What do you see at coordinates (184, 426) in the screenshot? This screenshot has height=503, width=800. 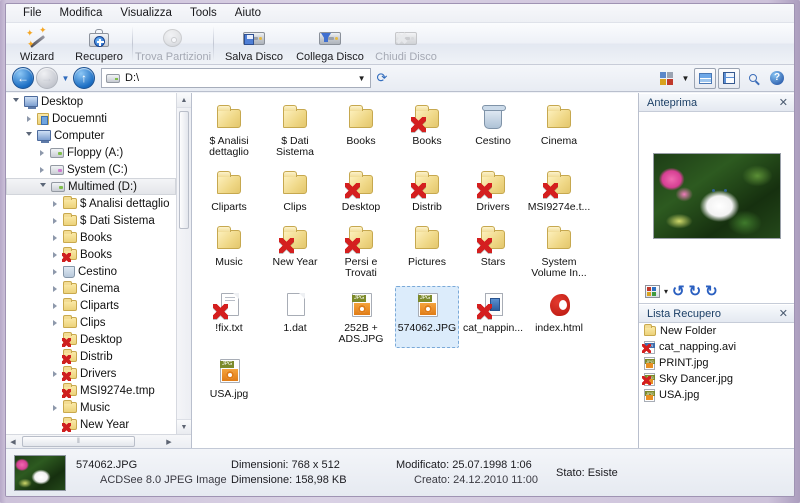 I see `tree-scroll-down-button: ▼` at bounding box center [184, 426].